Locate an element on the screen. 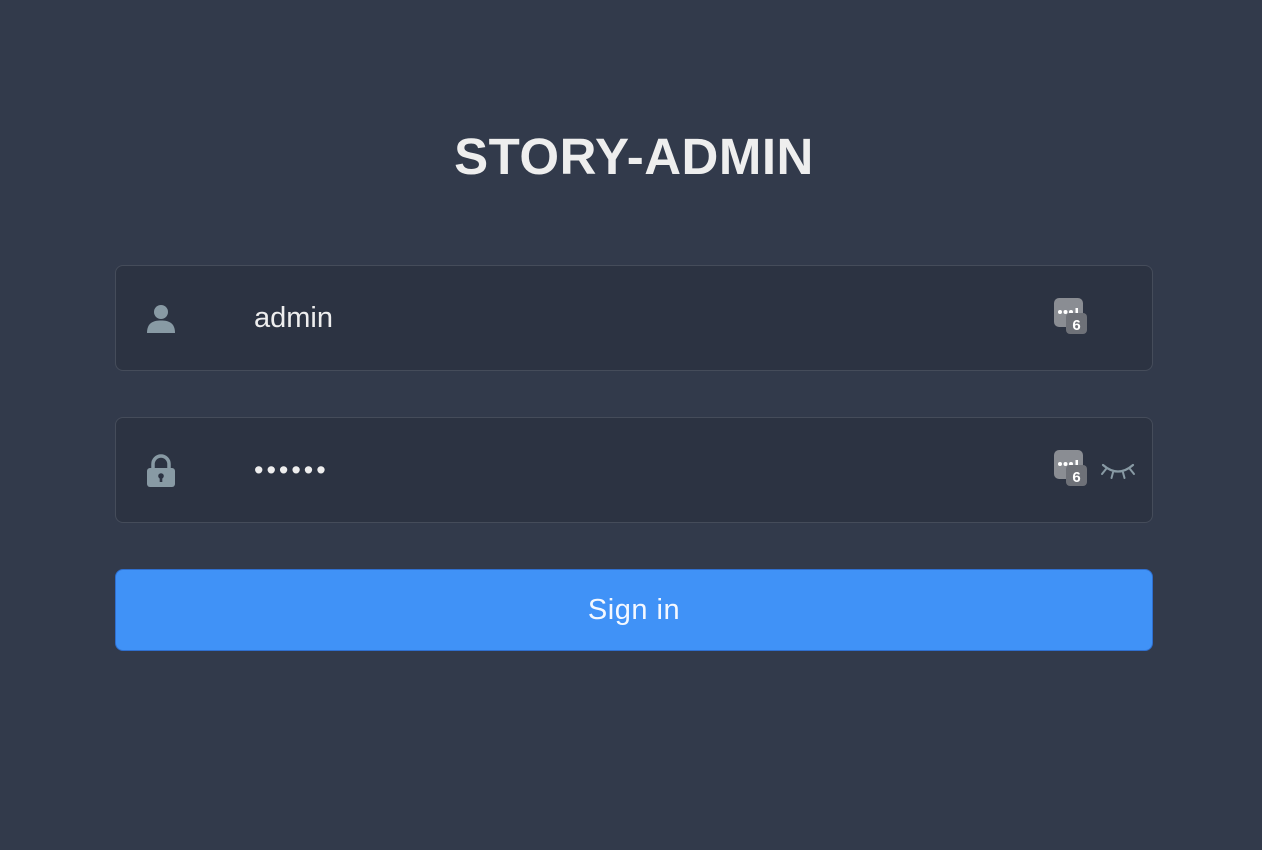 The width and height of the screenshot is (1262, 850). password-field: 6 is located at coordinates (634, 470).